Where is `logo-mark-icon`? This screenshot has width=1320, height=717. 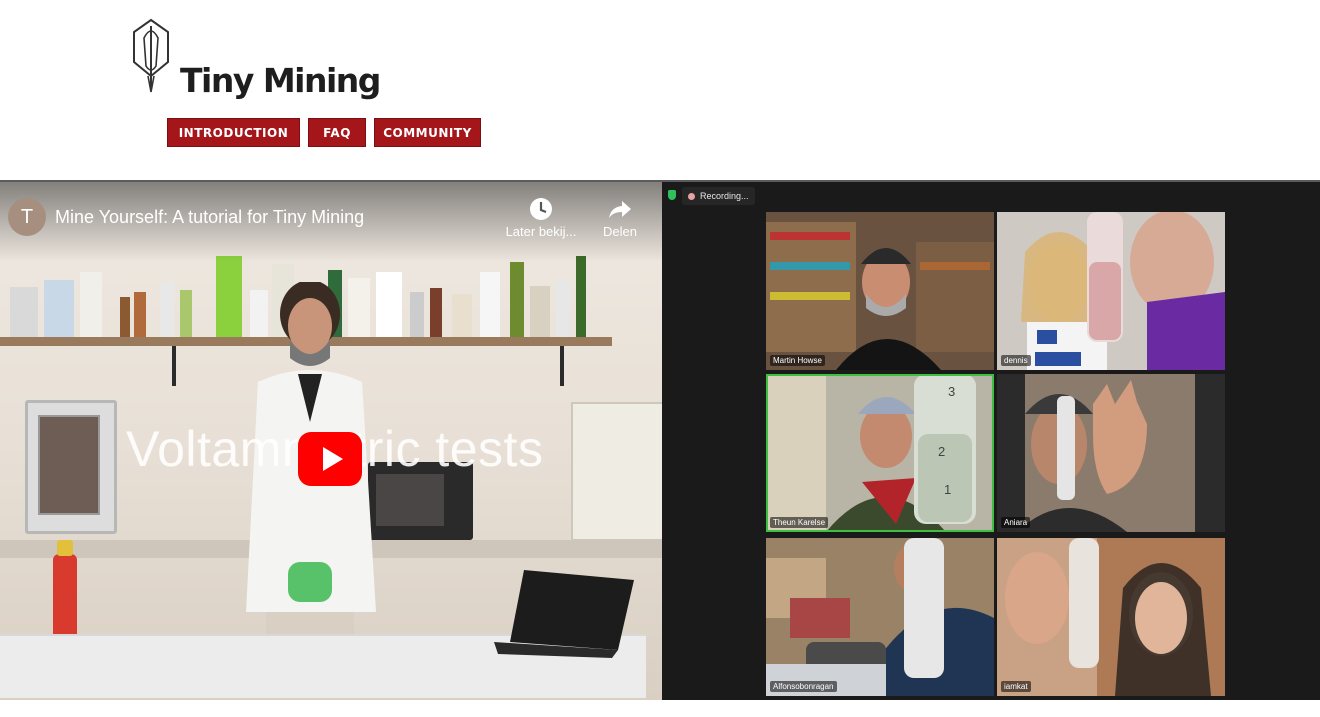
logo-mark-icon is located at coordinates (151, 55).